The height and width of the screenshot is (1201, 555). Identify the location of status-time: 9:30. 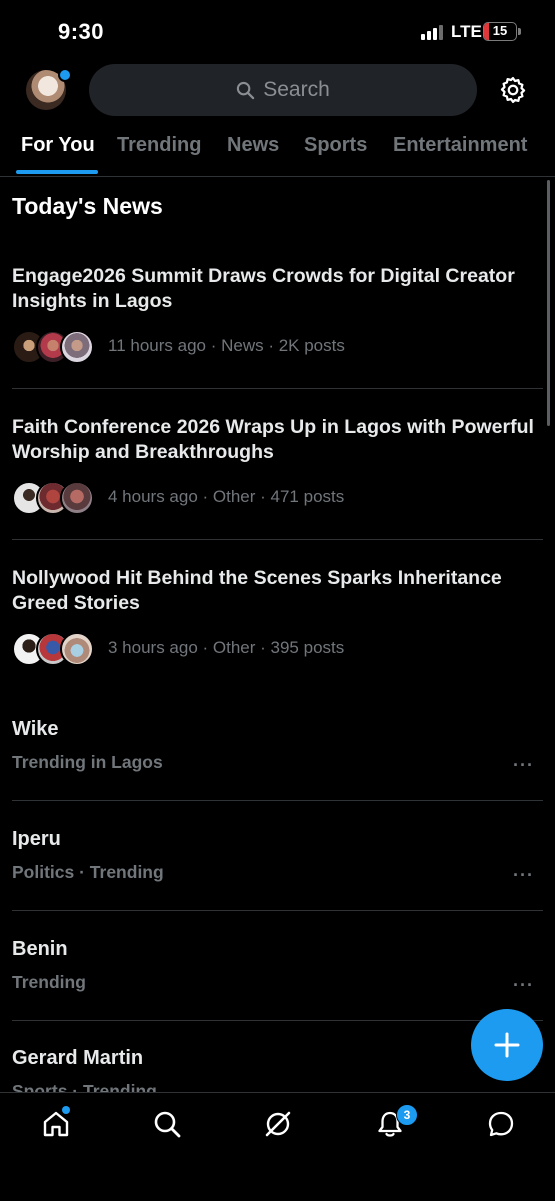
(81, 31).